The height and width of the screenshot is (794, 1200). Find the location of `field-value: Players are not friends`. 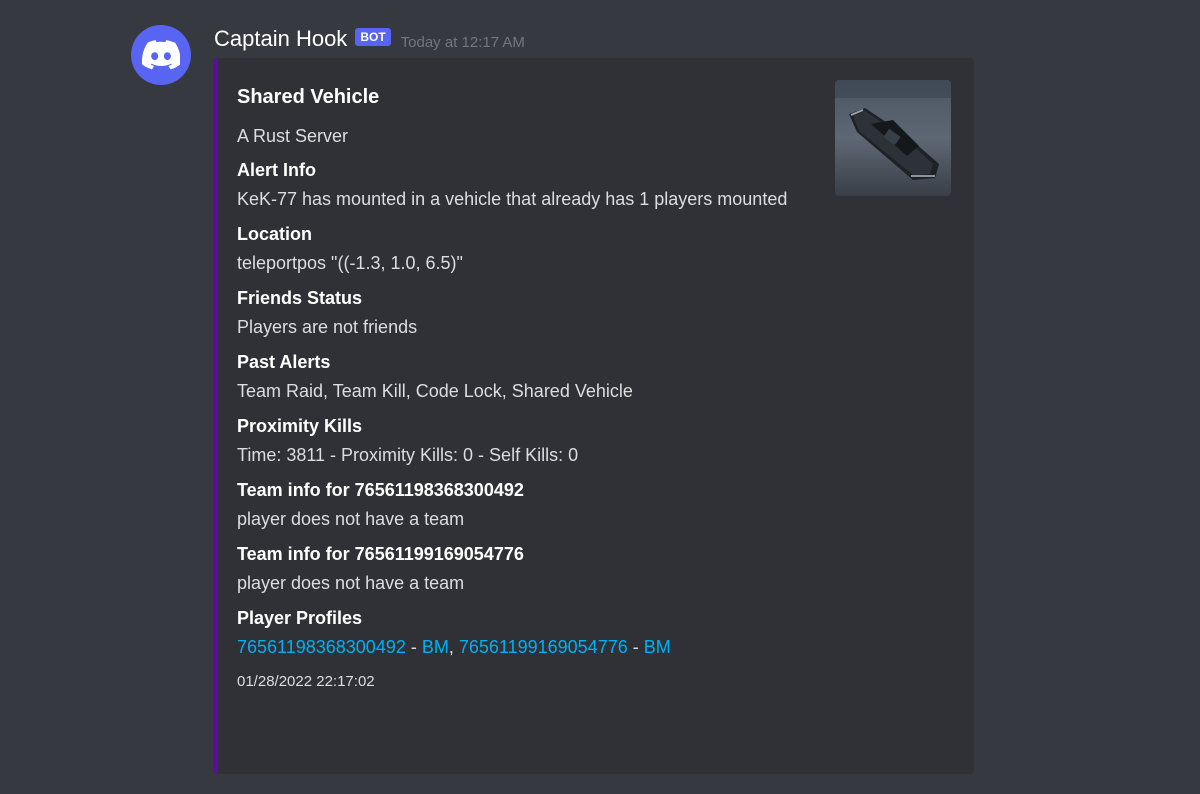

field-value: Players are not friends is located at coordinates (327, 327).